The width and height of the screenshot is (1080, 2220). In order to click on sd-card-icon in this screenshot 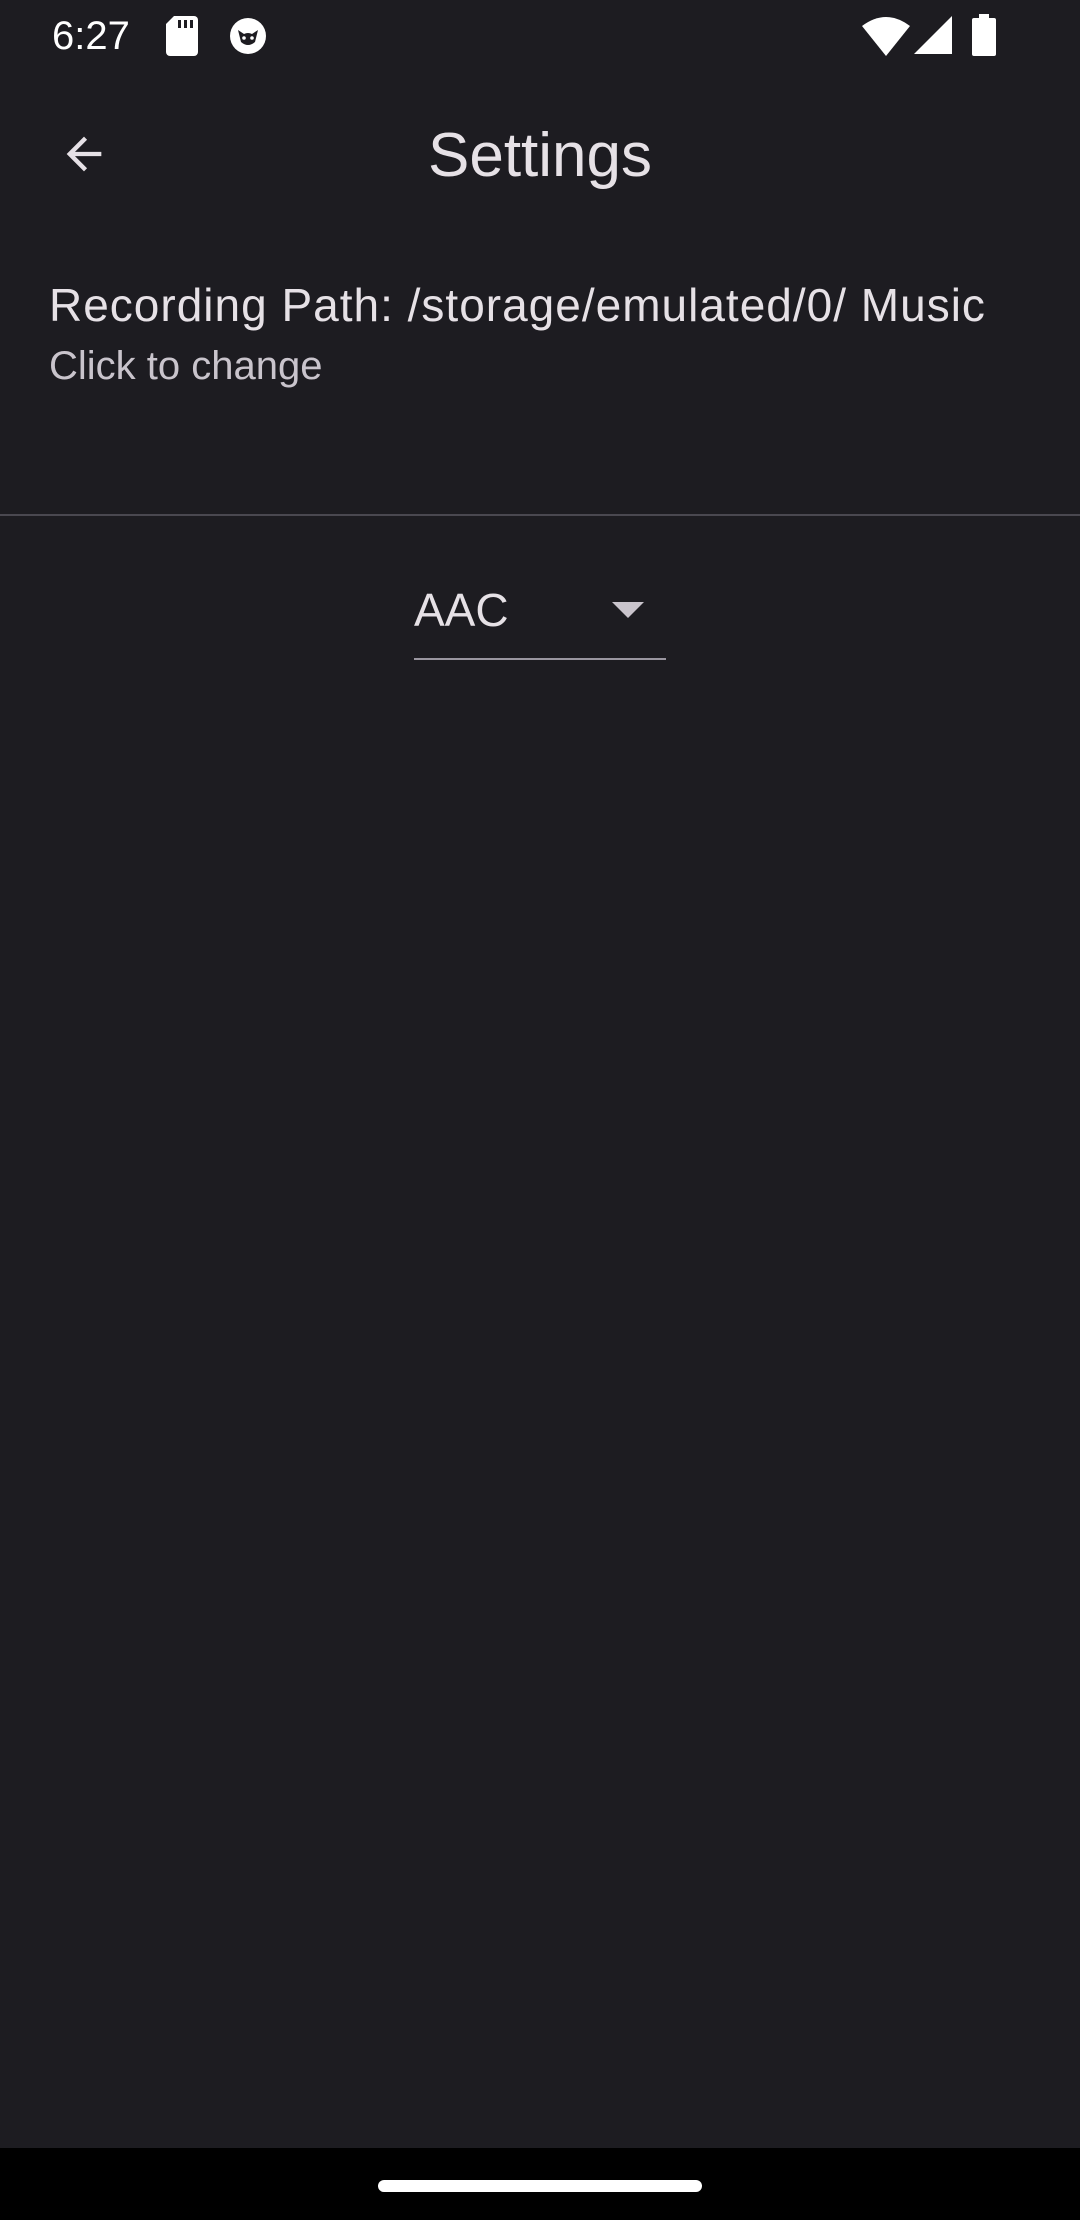, I will do `click(182, 36)`.